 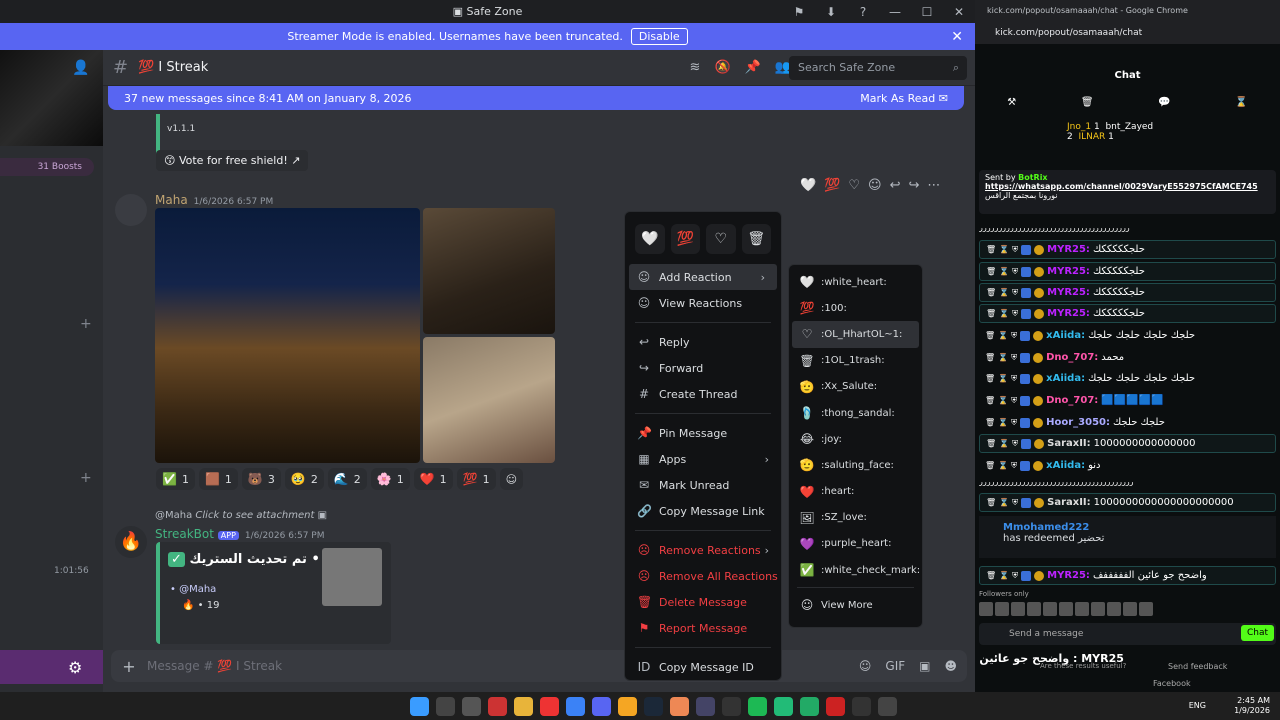 What do you see at coordinates (131, 210) in the screenshot?
I see `avatar` at bounding box center [131, 210].